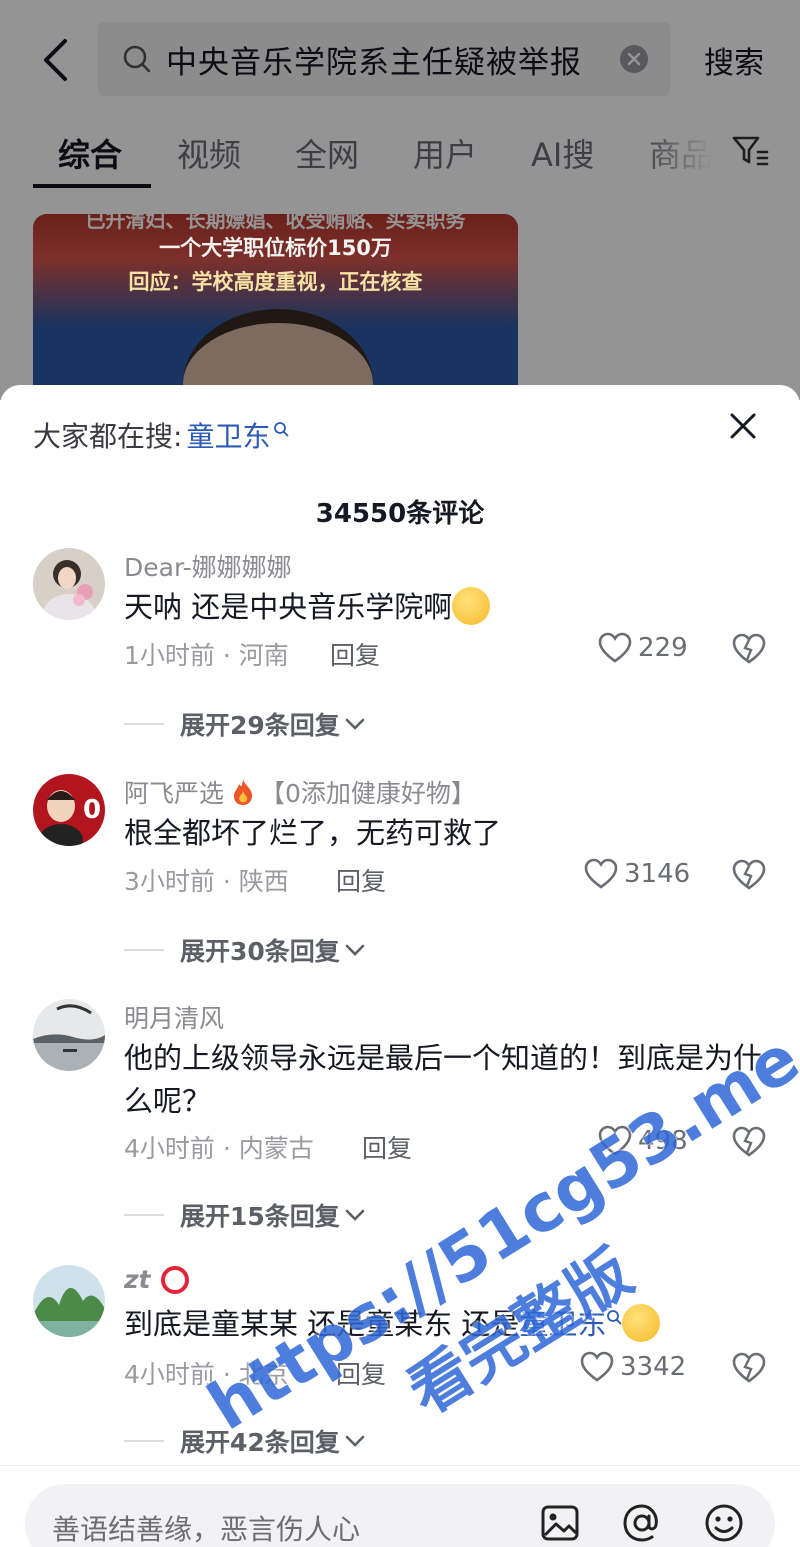  Describe the element at coordinates (206, 881) in the screenshot. I see `comment-time-location: 3小时前 · 陕西` at that location.